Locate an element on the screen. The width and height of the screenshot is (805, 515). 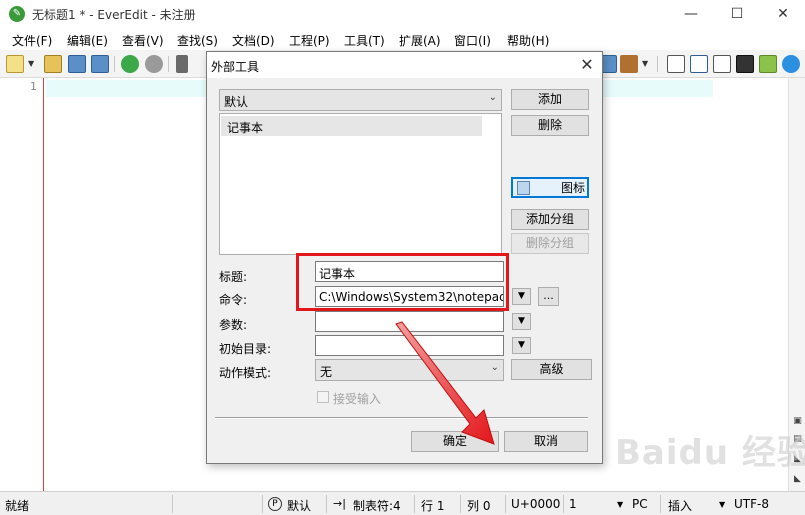
cancel-button: 取消 is located at coordinates (546, 441).